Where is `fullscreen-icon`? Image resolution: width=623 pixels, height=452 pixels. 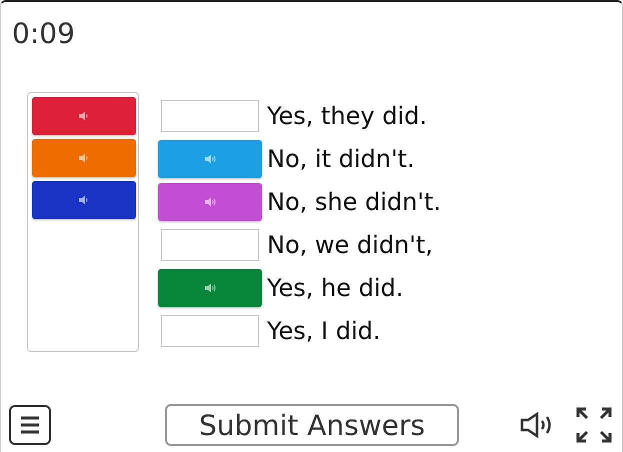
fullscreen-icon is located at coordinates (594, 425).